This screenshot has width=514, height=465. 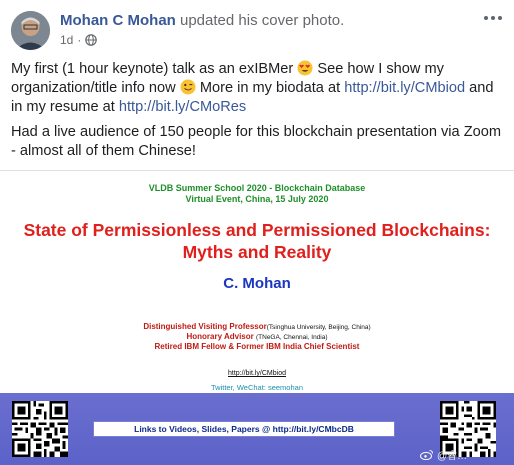 What do you see at coordinates (257, 199) in the screenshot?
I see `slide-event-line-2: Virtual Event, China, 15 July 2020` at bounding box center [257, 199].